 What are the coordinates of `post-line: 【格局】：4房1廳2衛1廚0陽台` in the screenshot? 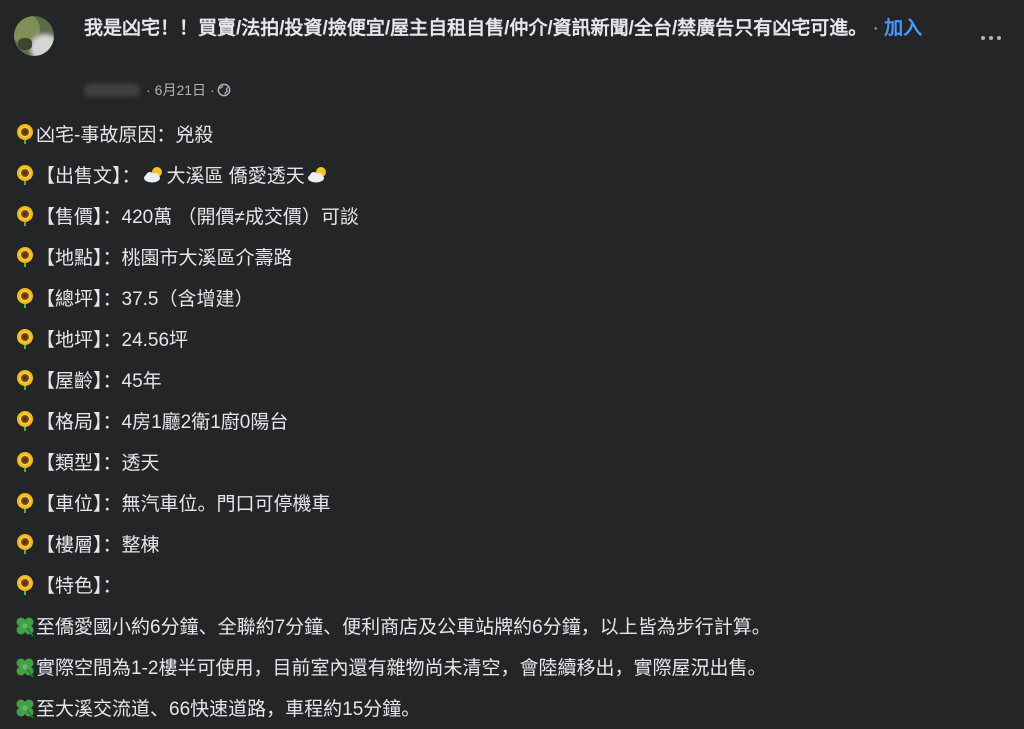 It's located at (509, 420).